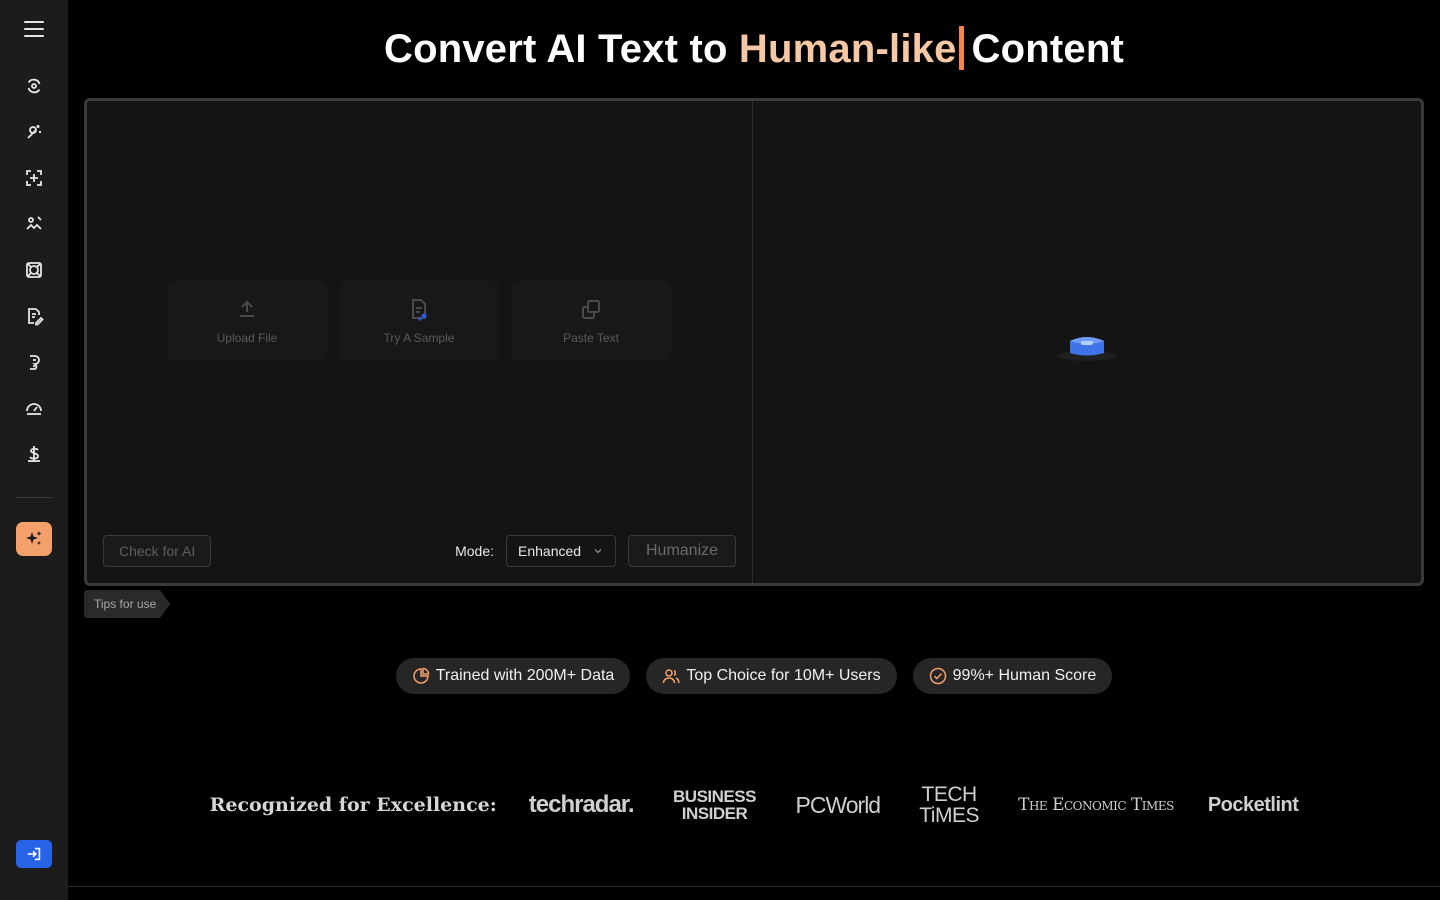  What do you see at coordinates (247, 308) in the screenshot?
I see `upload-icon` at bounding box center [247, 308].